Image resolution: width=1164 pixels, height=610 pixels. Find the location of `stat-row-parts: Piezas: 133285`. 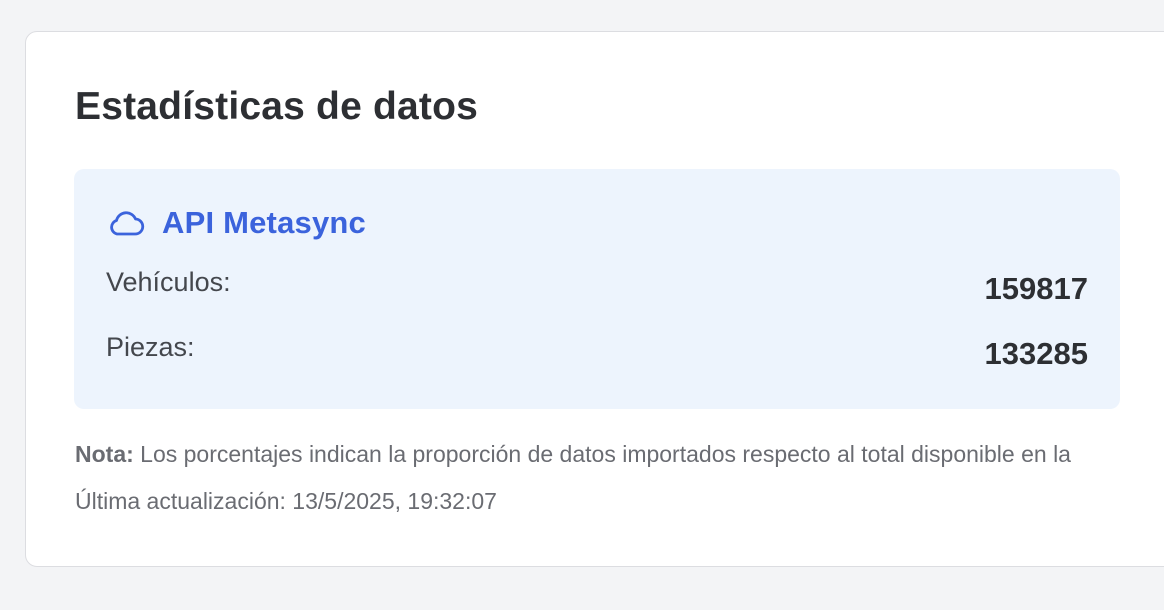

stat-row-parts: Piezas: 133285 is located at coordinates (597, 352).